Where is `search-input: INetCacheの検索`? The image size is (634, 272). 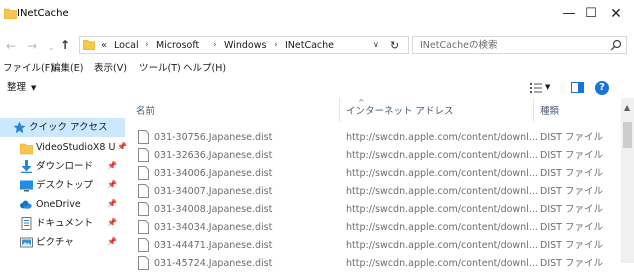 search-input: INetCacheの検索 is located at coordinates (459, 45).